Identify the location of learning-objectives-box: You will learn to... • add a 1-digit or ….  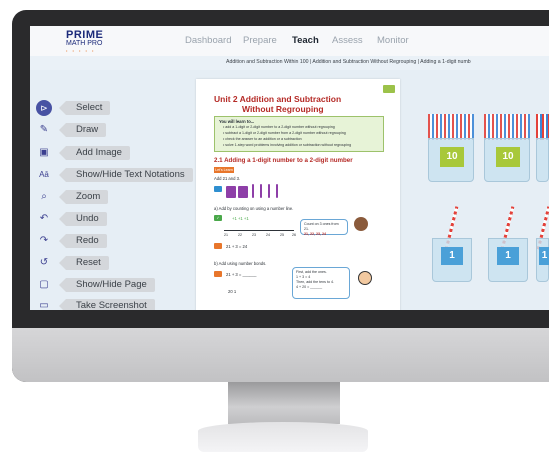
(299, 134).